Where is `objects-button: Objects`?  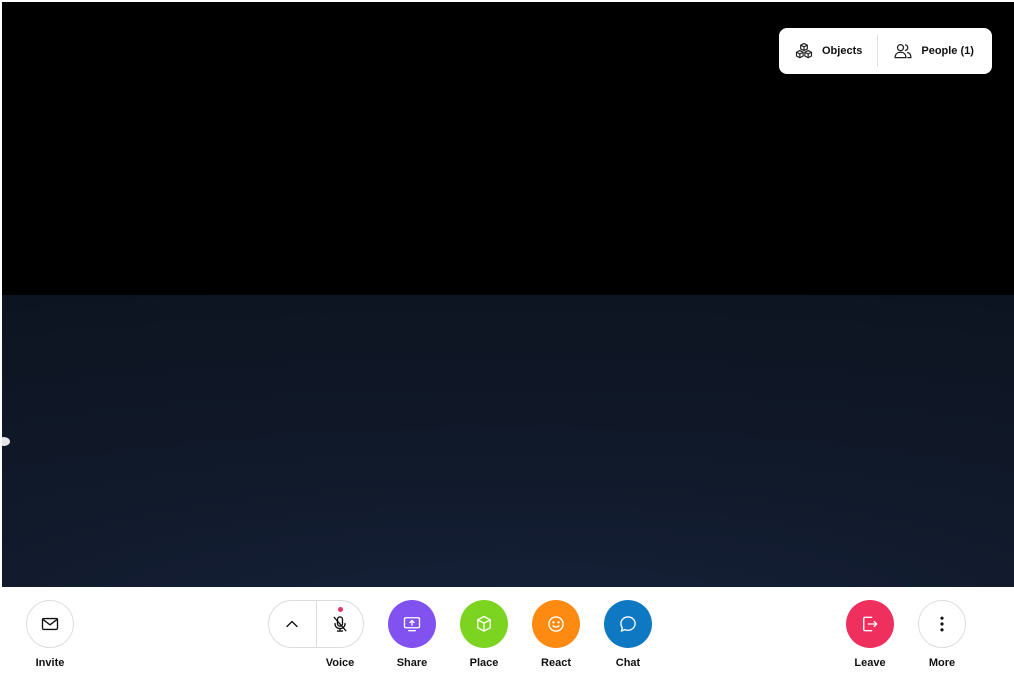 objects-button: Objects is located at coordinates (828, 51).